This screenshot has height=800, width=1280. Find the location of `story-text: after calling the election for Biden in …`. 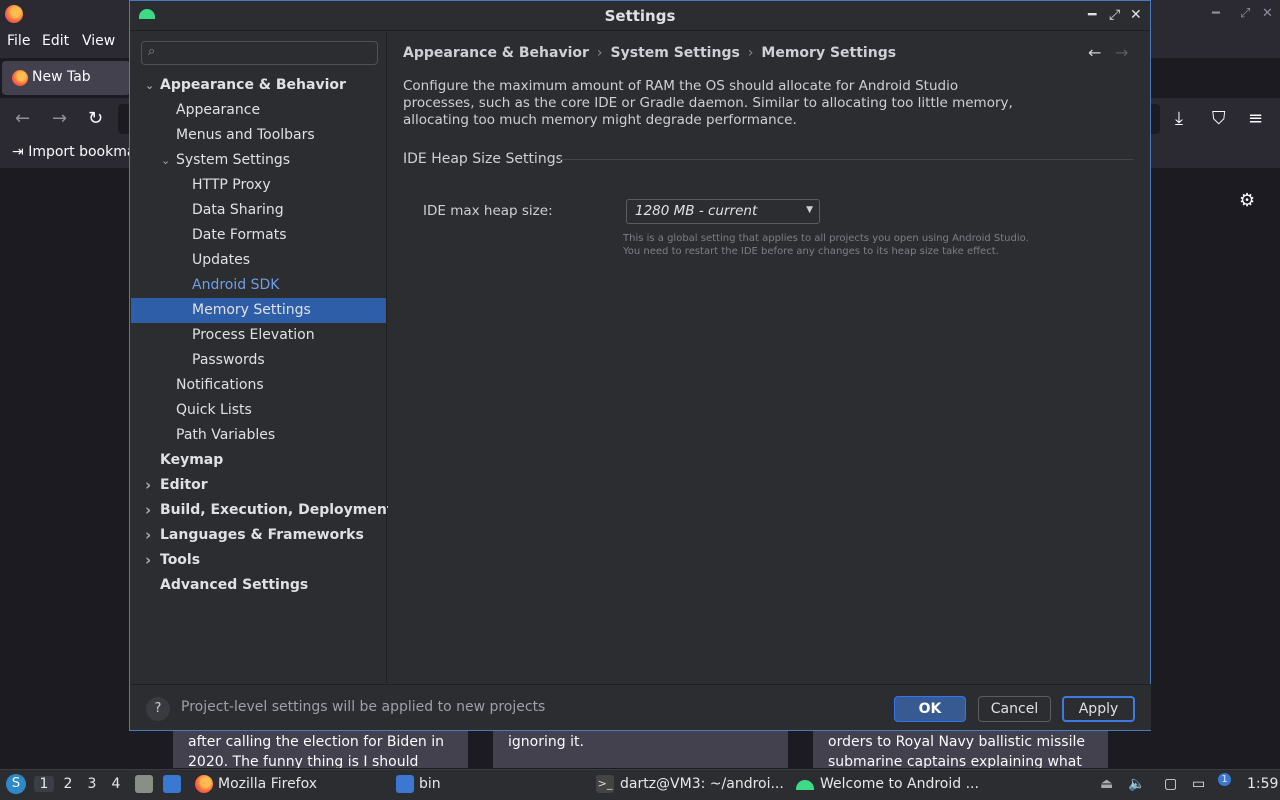

story-text: after calling the election for Biden in … is located at coordinates (316, 751).